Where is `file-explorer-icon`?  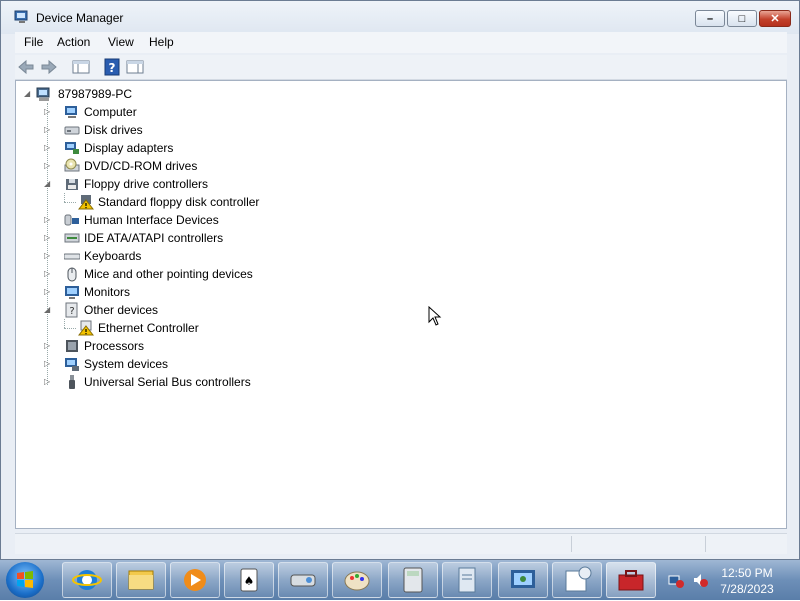
file-explorer-icon is located at coordinates (141, 580).